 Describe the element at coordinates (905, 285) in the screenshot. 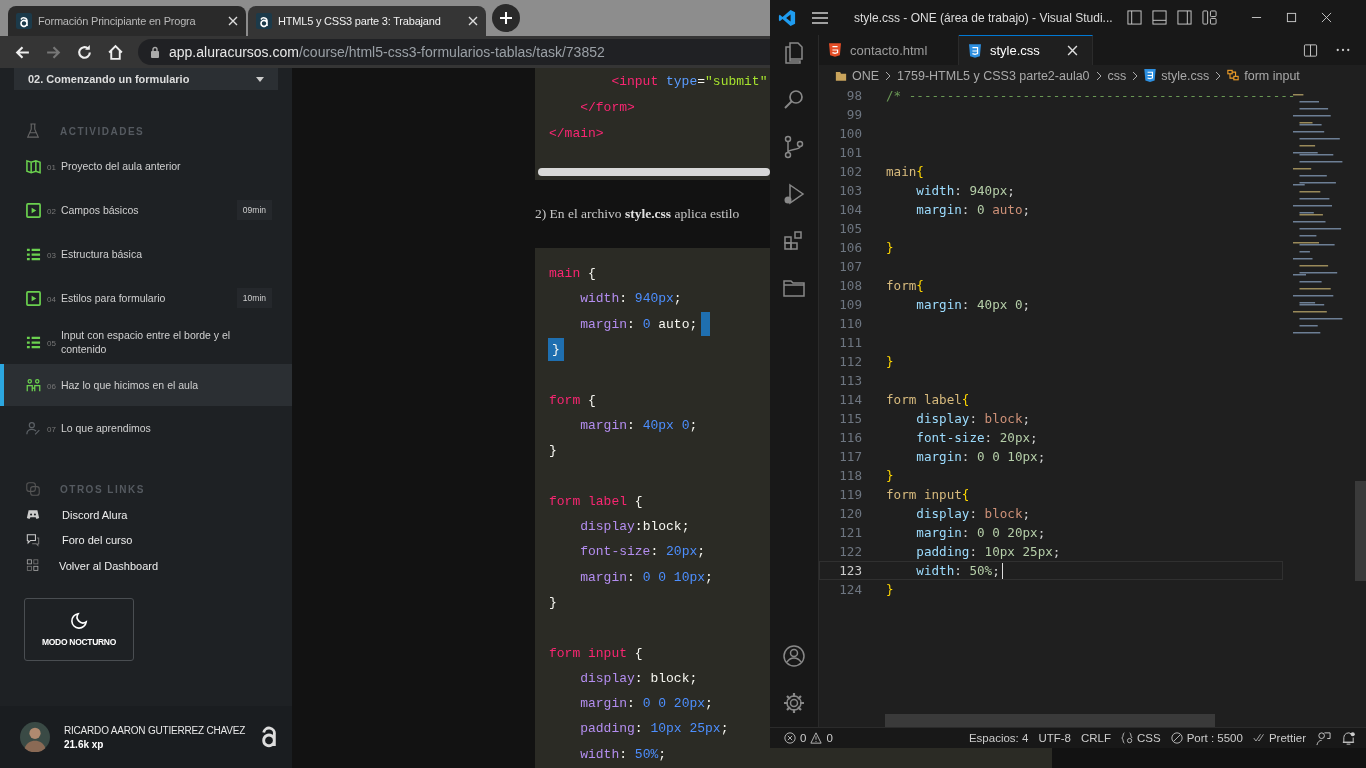

I see `code-line: form{` at that location.